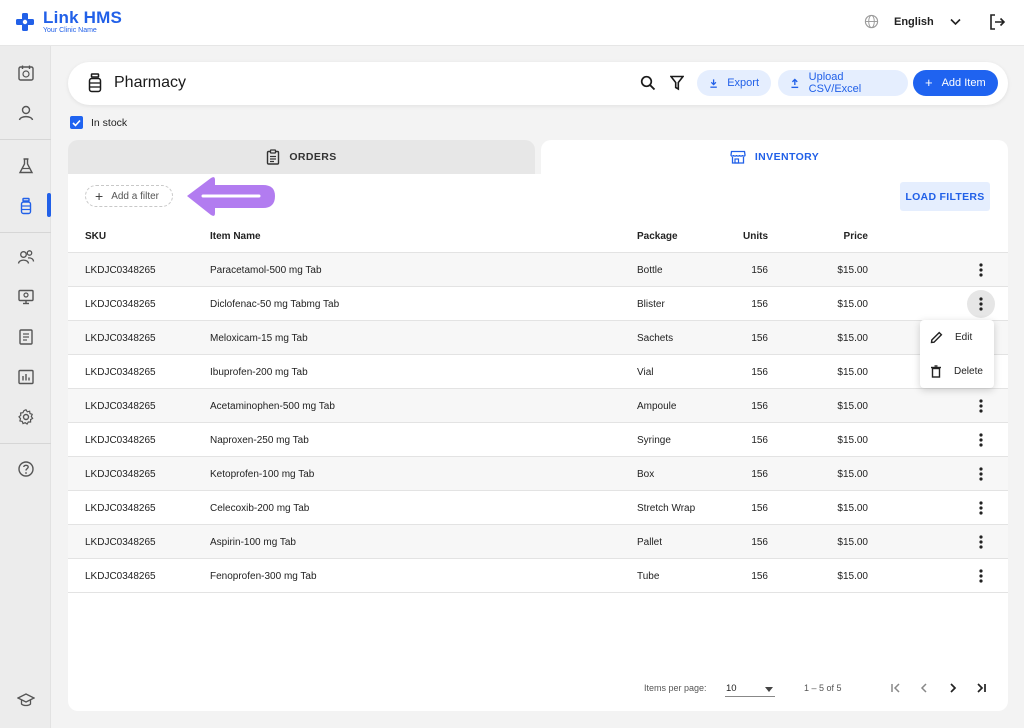 The image size is (1024, 728). I want to click on pharmacy-bottle-icon, so click(26, 206).